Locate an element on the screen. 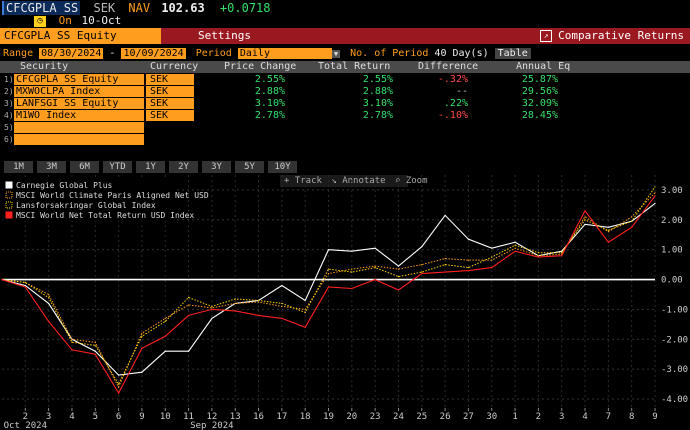  x-tick-label: 26 is located at coordinates (445, 417).